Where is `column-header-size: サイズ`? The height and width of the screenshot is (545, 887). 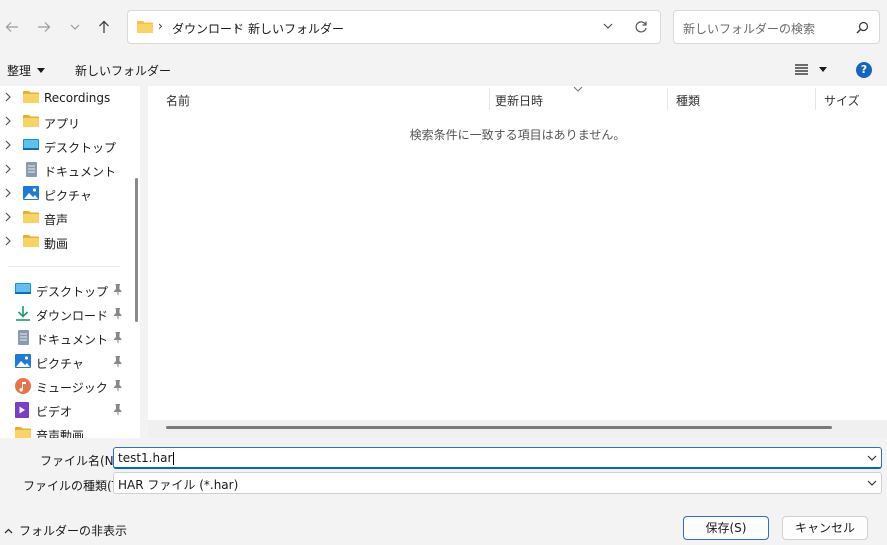
column-header-size: サイズ is located at coordinates (854, 98).